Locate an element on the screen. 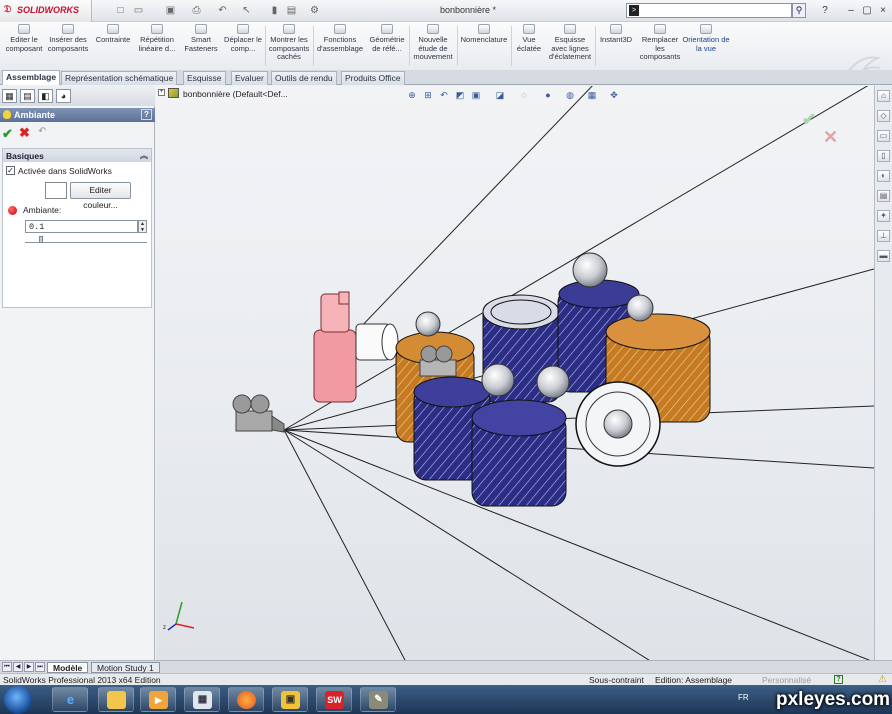  confirm-corner-cancel-icon: ✕ is located at coordinates (830, 137).